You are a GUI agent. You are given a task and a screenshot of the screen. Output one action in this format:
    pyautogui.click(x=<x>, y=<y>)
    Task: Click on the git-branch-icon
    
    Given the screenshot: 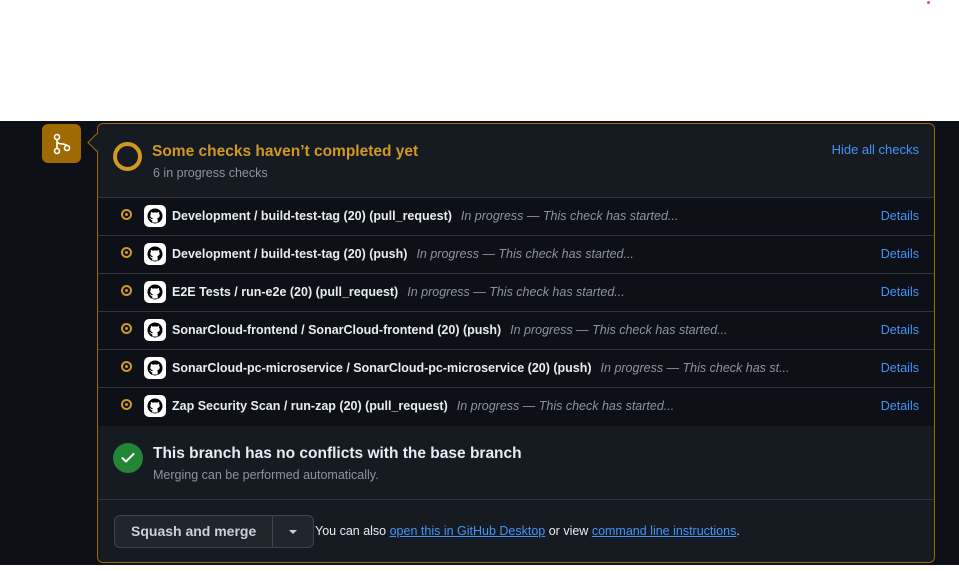 What is the action you would take?
    pyautogui.click(x=61, y=143)
    